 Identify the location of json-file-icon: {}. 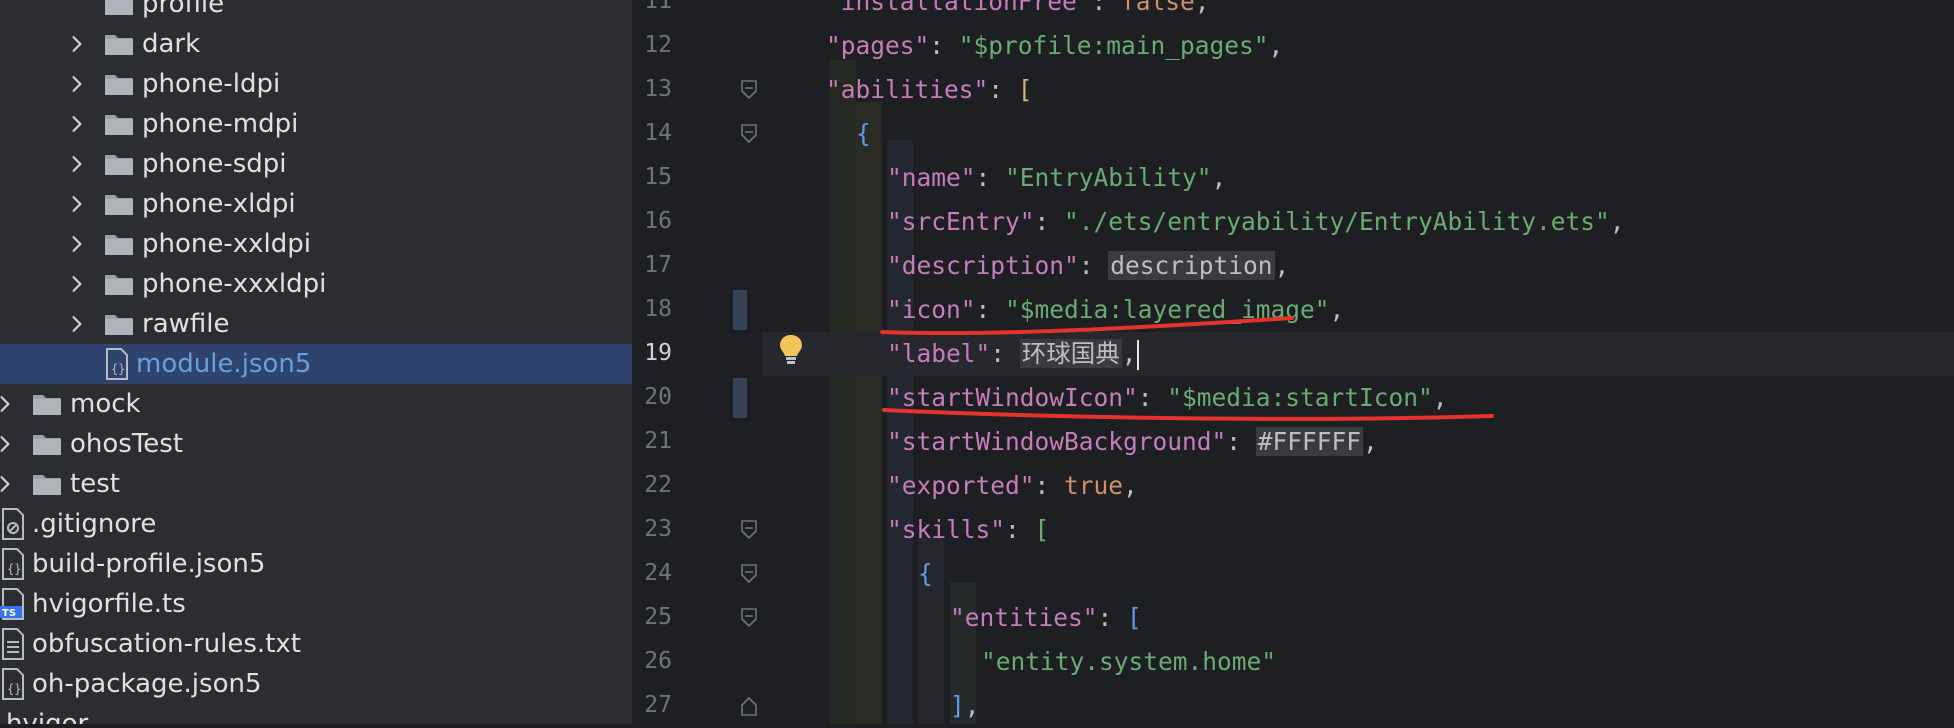
(117, 364).